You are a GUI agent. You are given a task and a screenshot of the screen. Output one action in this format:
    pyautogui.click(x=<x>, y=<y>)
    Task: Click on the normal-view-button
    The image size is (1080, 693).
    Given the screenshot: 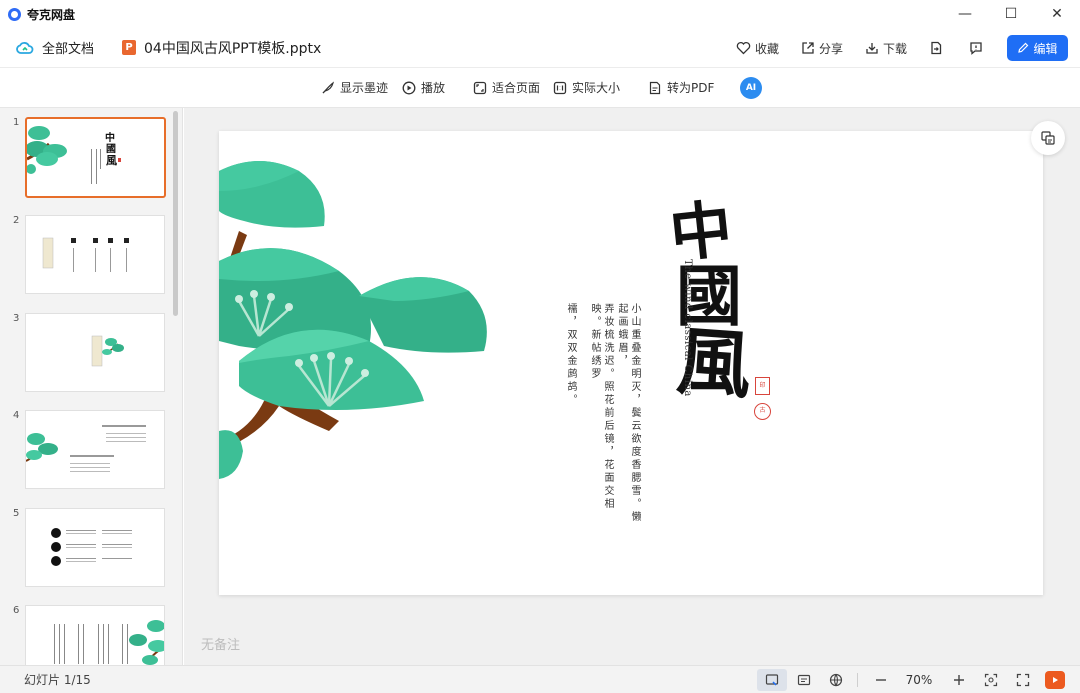 What is the action you would take?
    pyautogui.click(x=772, y=680)
    